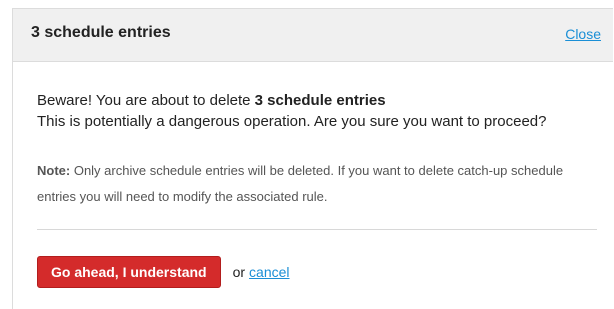  I want to click on confirm-delete-button: Go ahead, I understand, so click(129, 272).